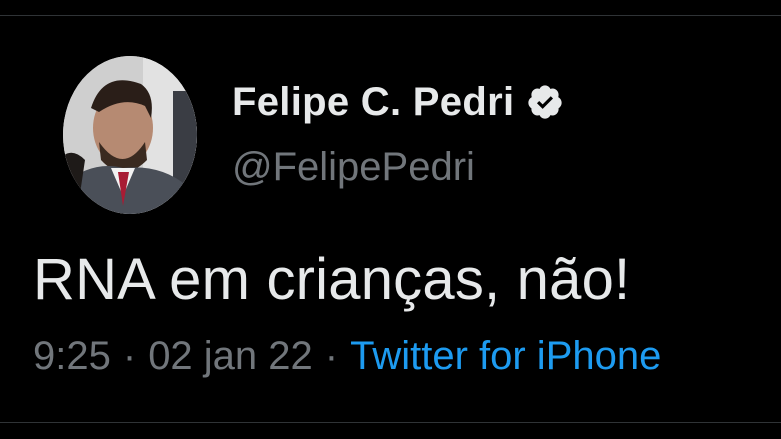 The height and width of the screenshot is (439, 781). What do you see at coordinates (230, 356) in the screenshot?
I see `tweet-date: 02 jan 22` at bounding box center [230, 356].